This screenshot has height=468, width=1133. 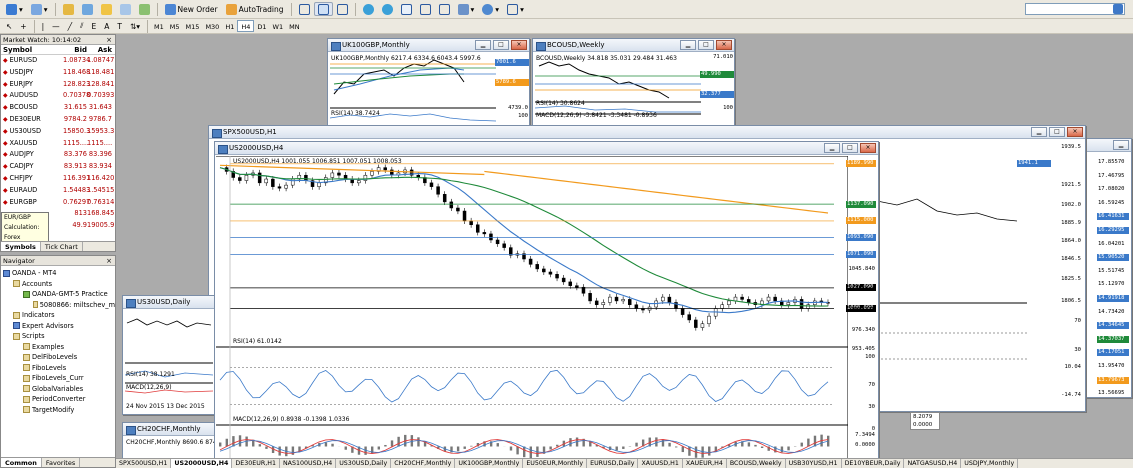 What do you see at coordinates (14, 9) in the screenshot?
I see `new-chart-button: ▾` at bounding box center [14, 9].